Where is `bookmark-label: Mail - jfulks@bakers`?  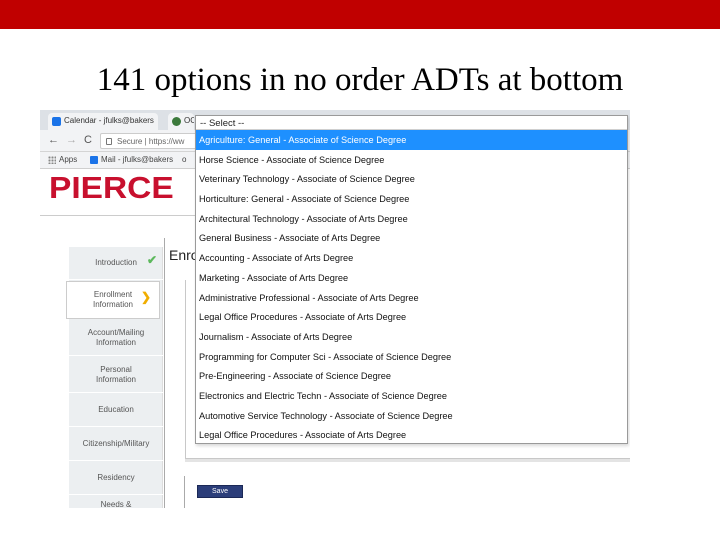
bookmark-label: Mail - jfulks@bakers is located at coordinates (137, 159).